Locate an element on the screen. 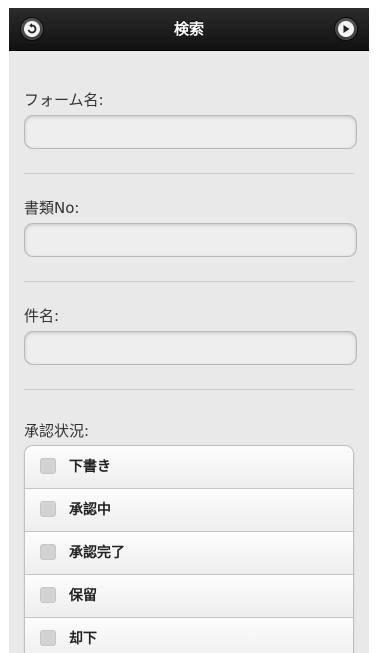 This screenshot has height=653, width=378. doc-no-label: 書類No: is located at coordinates (52, 208).